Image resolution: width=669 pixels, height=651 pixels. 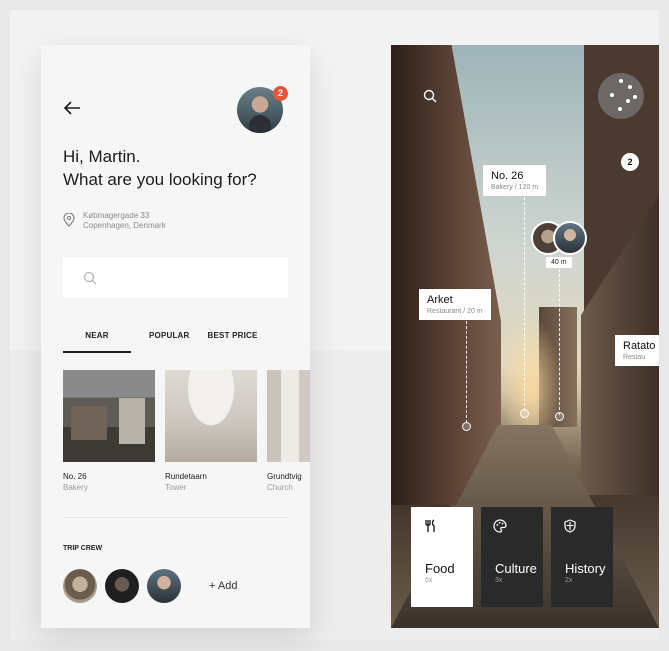 I want to click on nearby-count-badge: 2, so click(x=630, y=162).